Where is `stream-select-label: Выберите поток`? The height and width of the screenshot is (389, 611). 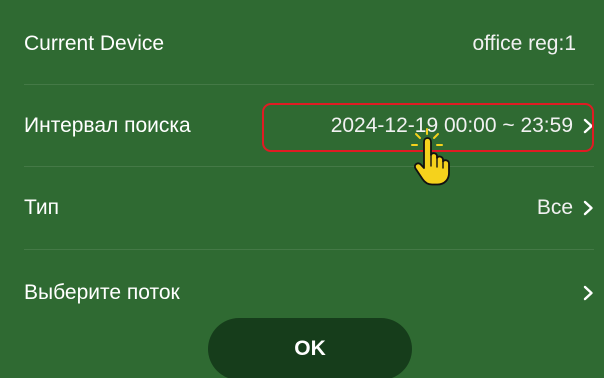 stream-select-label: Выберите поток is located at coordinates (102, 292).